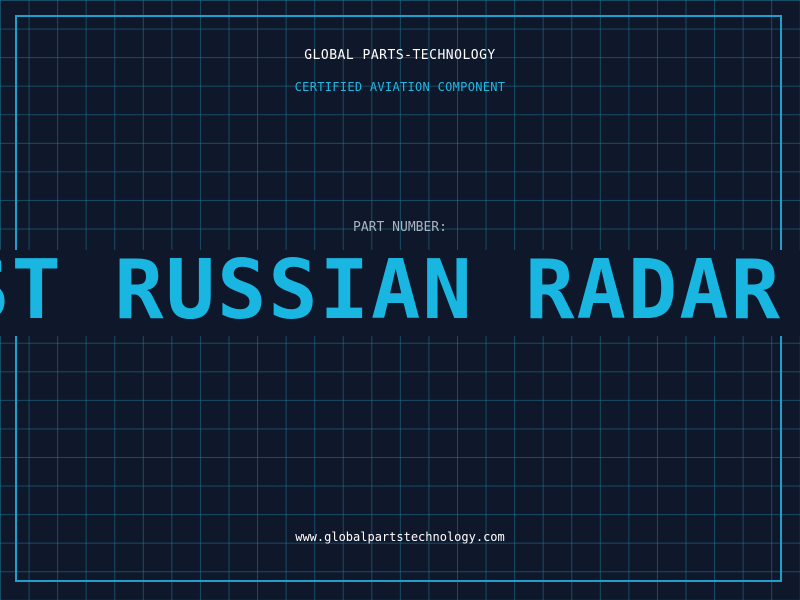 The image size is (800, 600). Describe the element at coordinates (400, 227) in the screenshot. I see `part-number-label: PART NUMBER:` at that location.